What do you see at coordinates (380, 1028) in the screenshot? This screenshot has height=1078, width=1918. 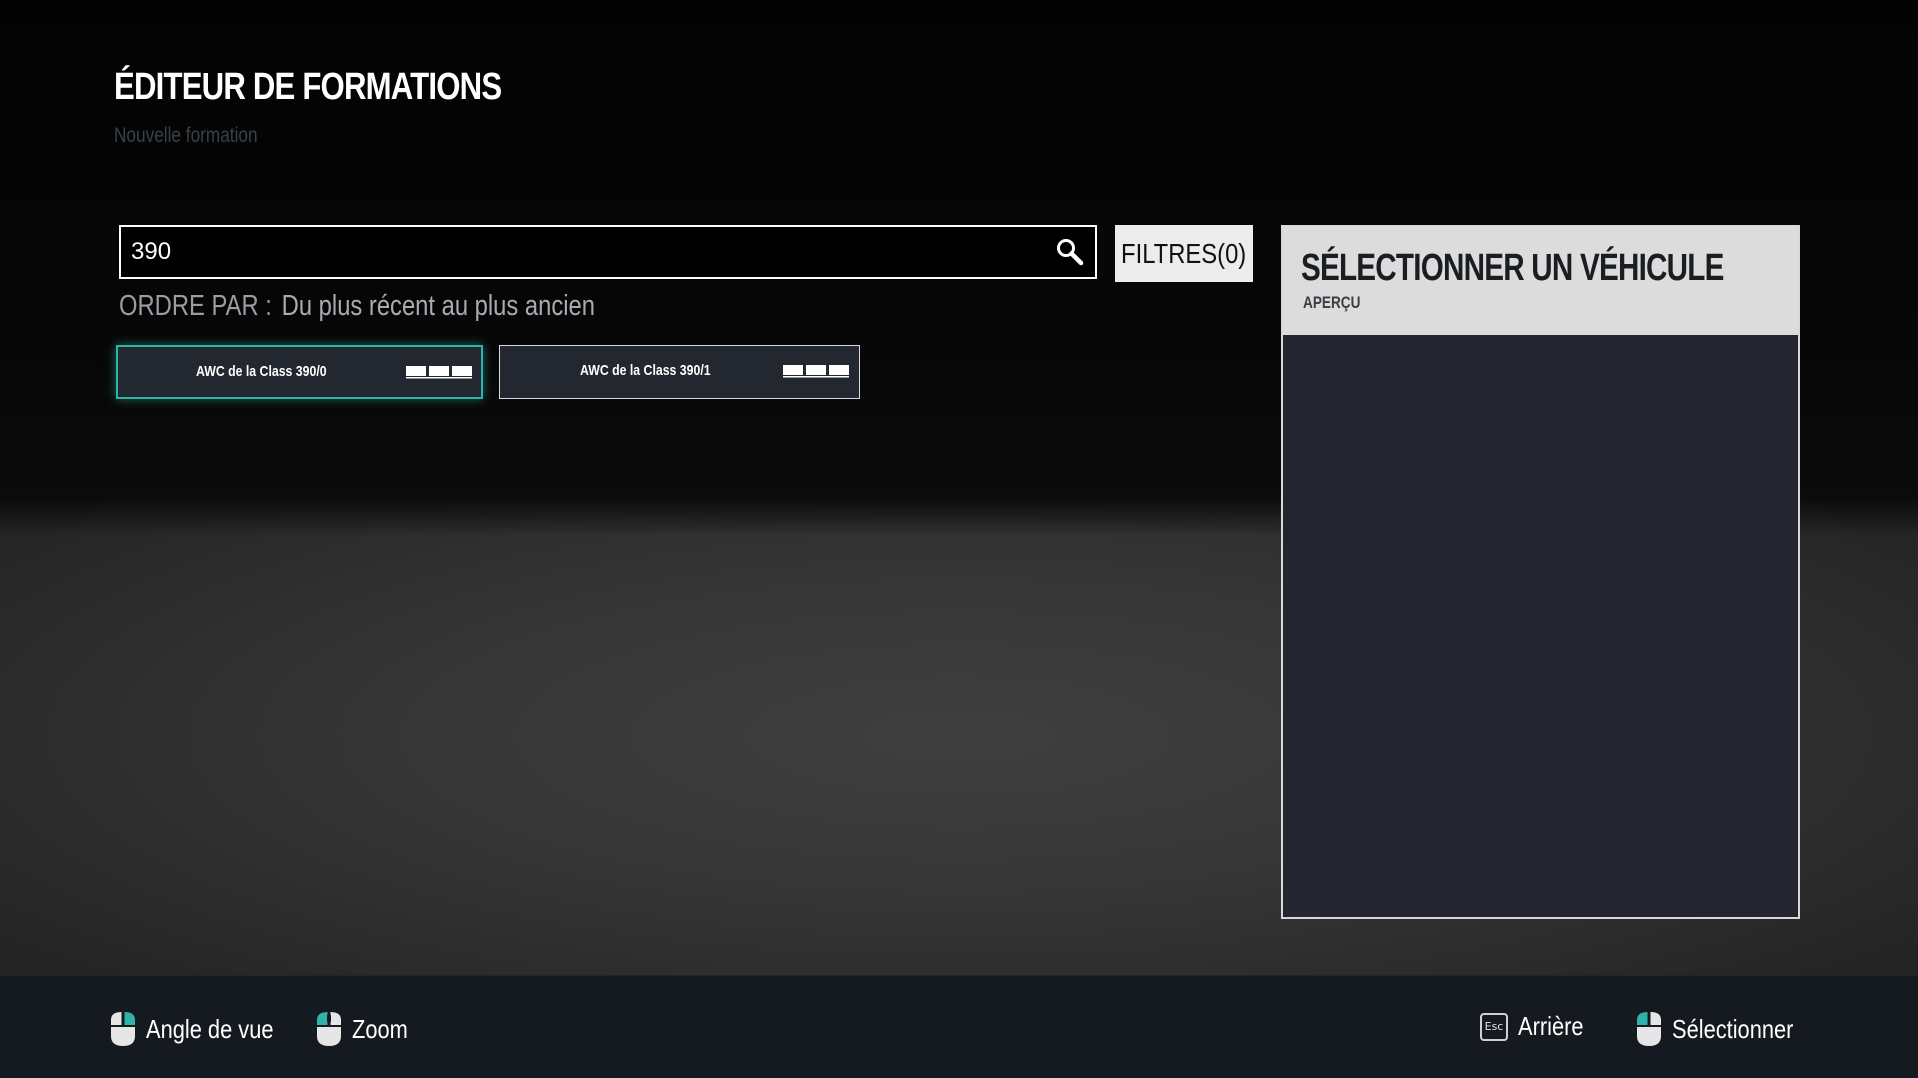 I see `hint-label: Zoom` at bounding box center [380, 1028].